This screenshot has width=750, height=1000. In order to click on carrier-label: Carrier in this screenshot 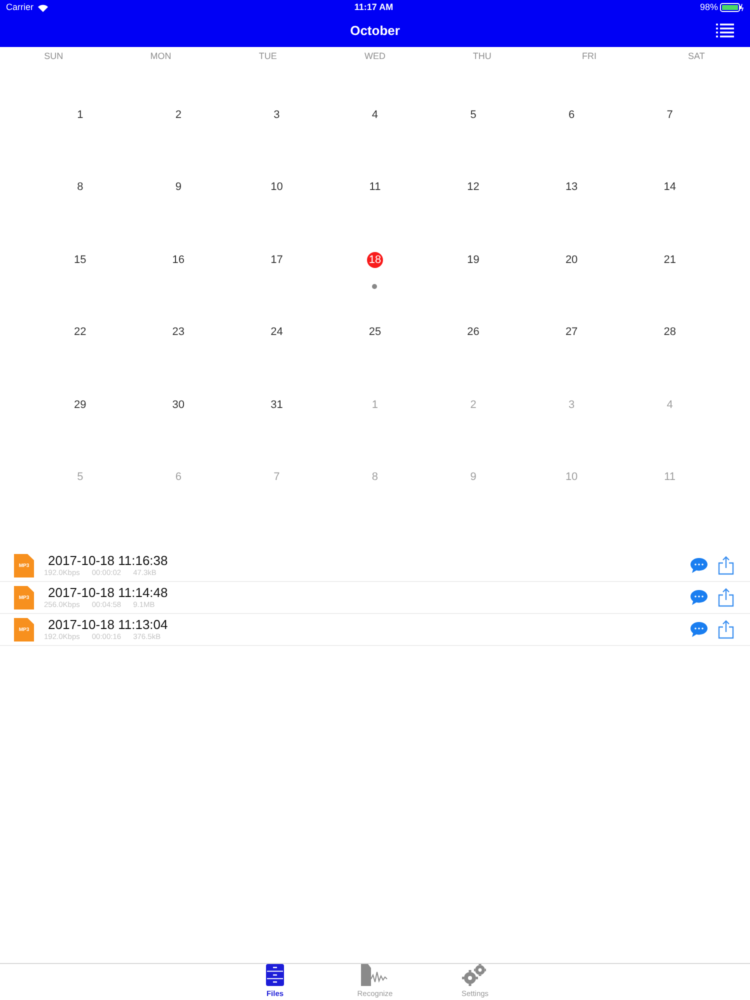, I will do `click(20, 7)`.